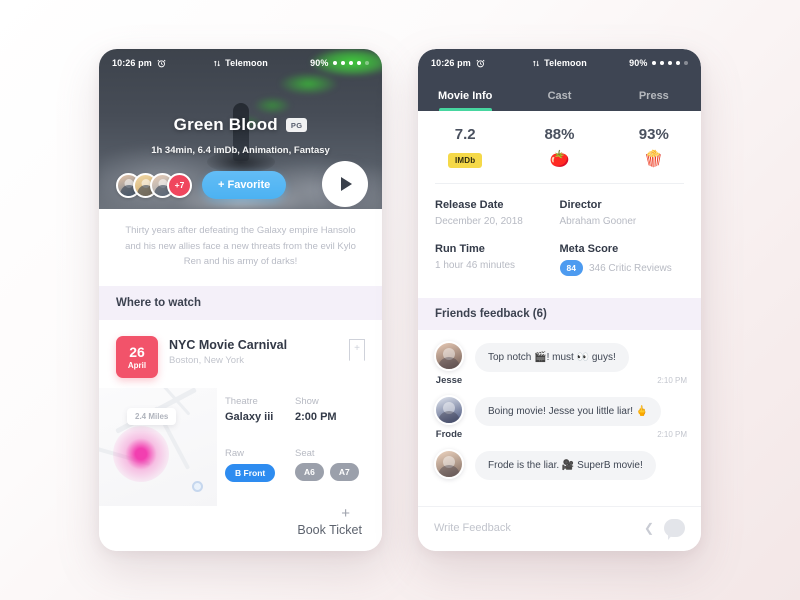 This screenshot has width=800, height=600. Describe the element at coordinates (307, 402) in the screenshot. I see `detail-label: Show` at that location.